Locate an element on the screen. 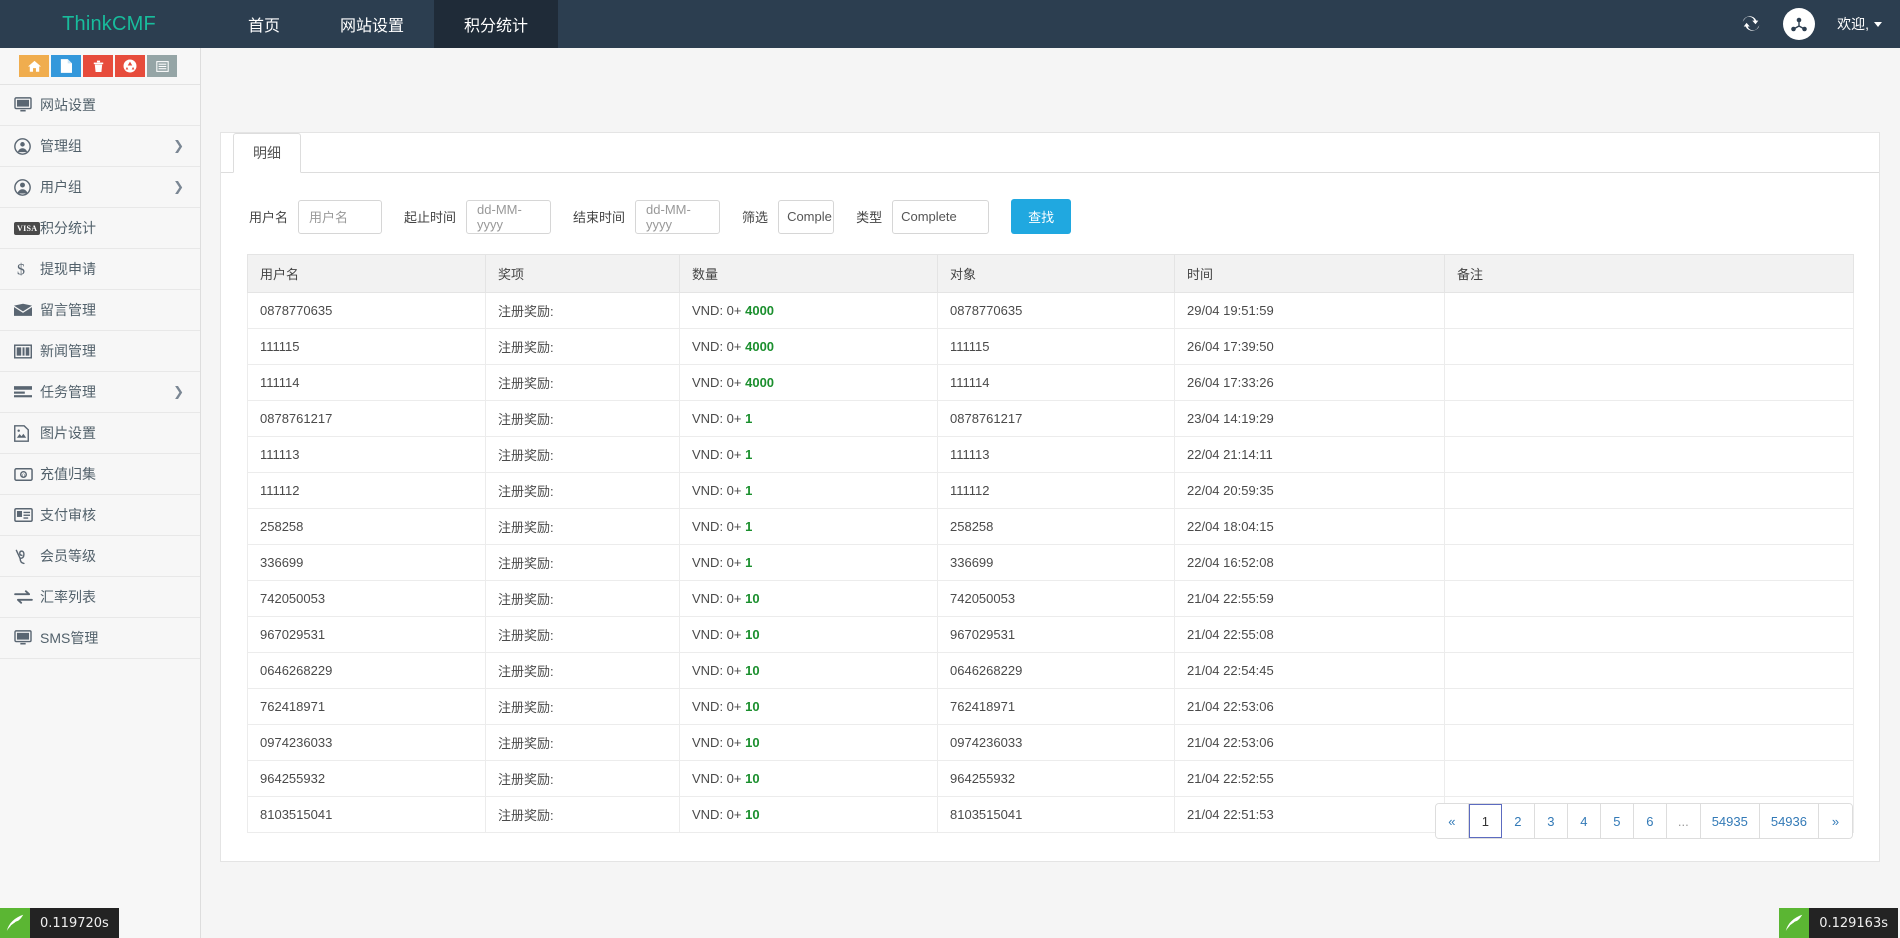  cell-username: 742050053 is located at coordinates (366, 598).